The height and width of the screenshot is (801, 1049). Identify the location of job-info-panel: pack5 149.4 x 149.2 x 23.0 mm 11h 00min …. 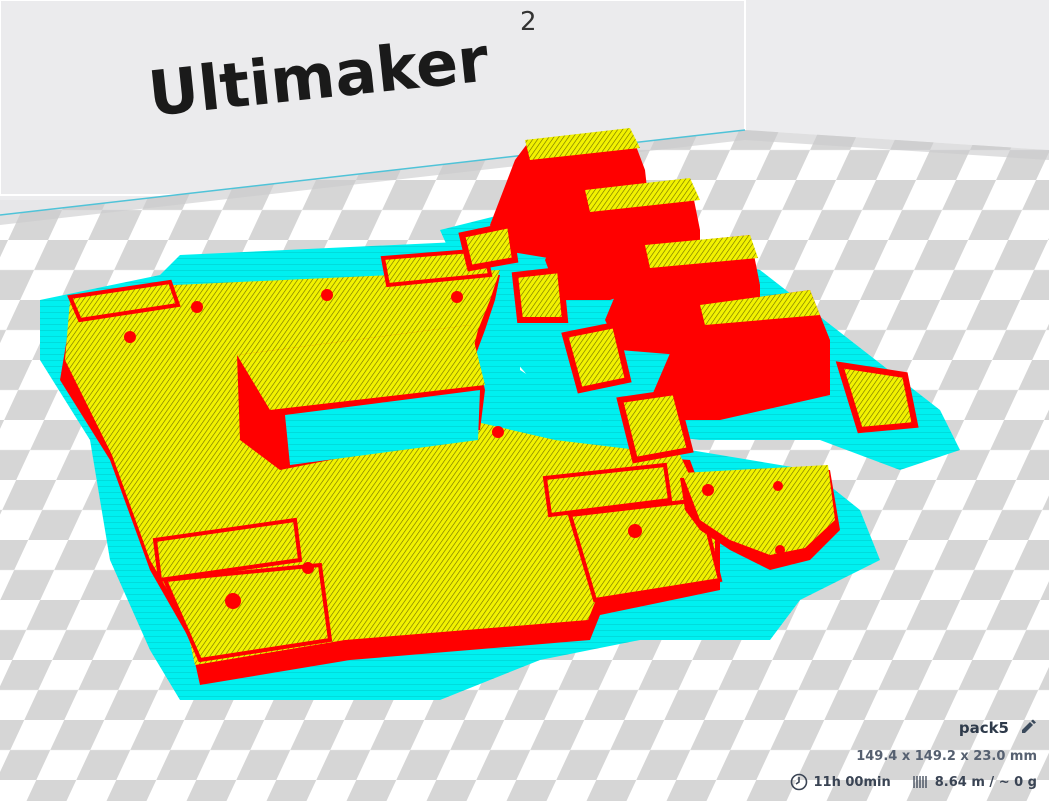
(914, 755).